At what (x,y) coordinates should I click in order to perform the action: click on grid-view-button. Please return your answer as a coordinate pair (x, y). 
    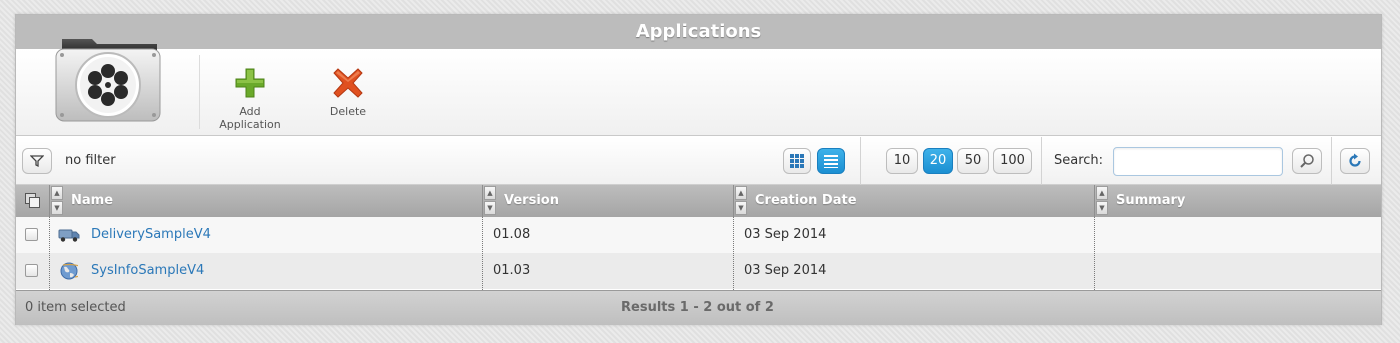
    Looking at the image, I should click on (797, 161).